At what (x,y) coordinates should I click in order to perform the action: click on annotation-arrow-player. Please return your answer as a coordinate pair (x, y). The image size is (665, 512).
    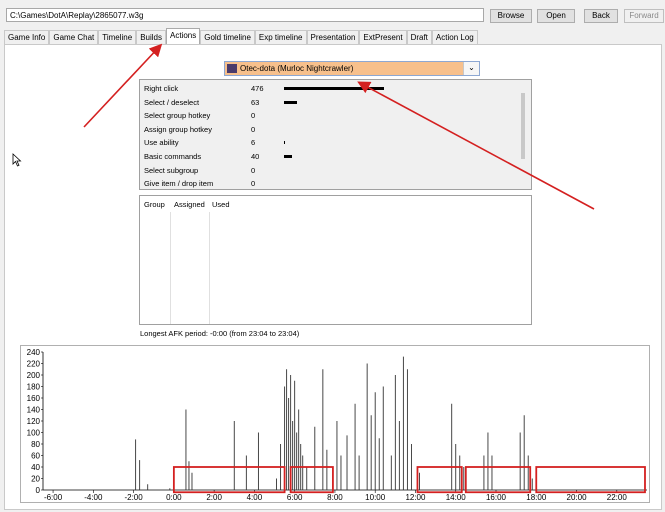
    Looking at the image, I should click on (476, 145).